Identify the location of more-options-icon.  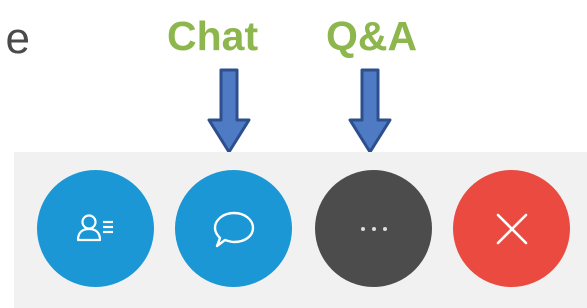
(373, 228).